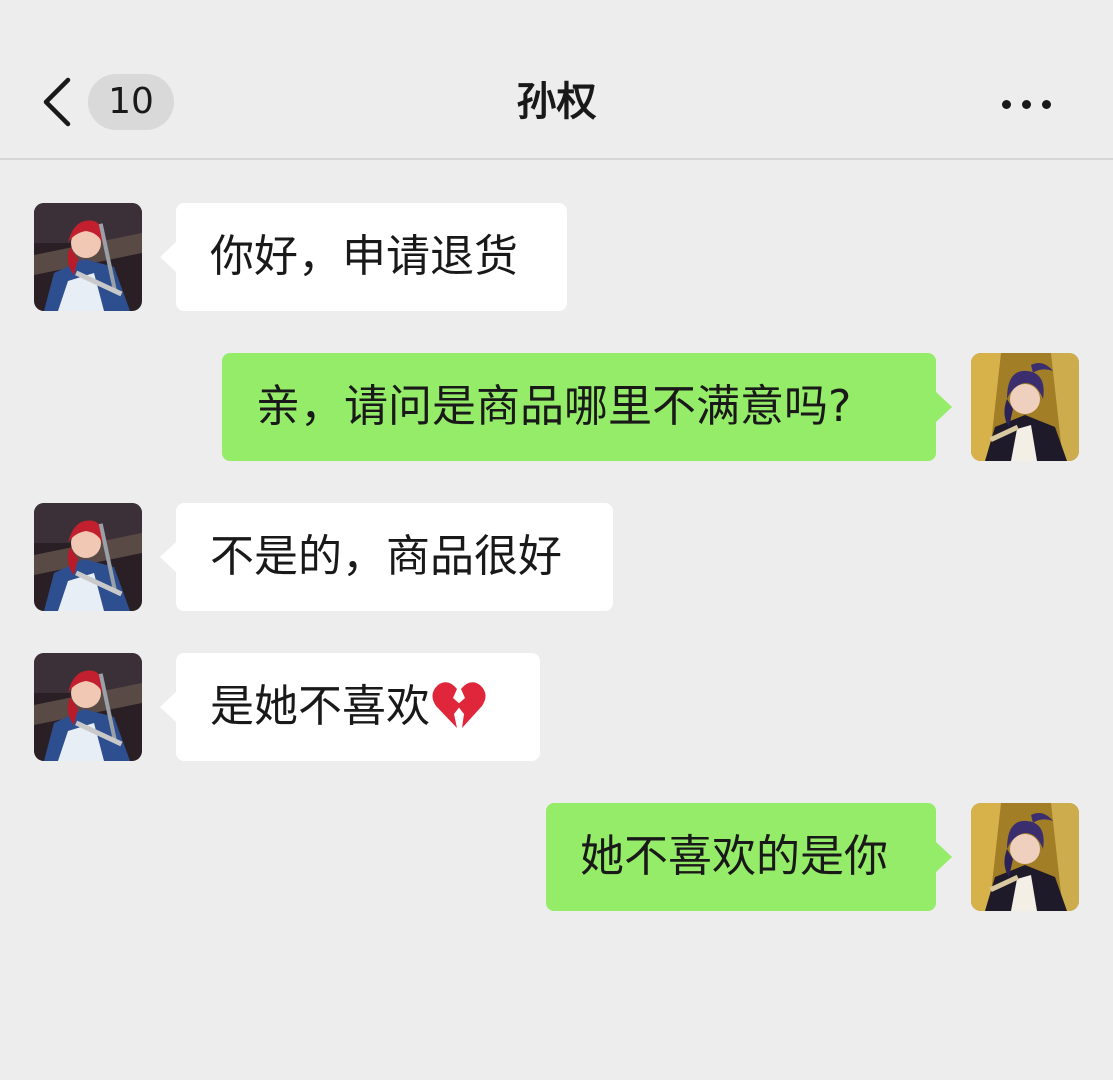  I want to click on broken-heart-icon, so click(459, 705).